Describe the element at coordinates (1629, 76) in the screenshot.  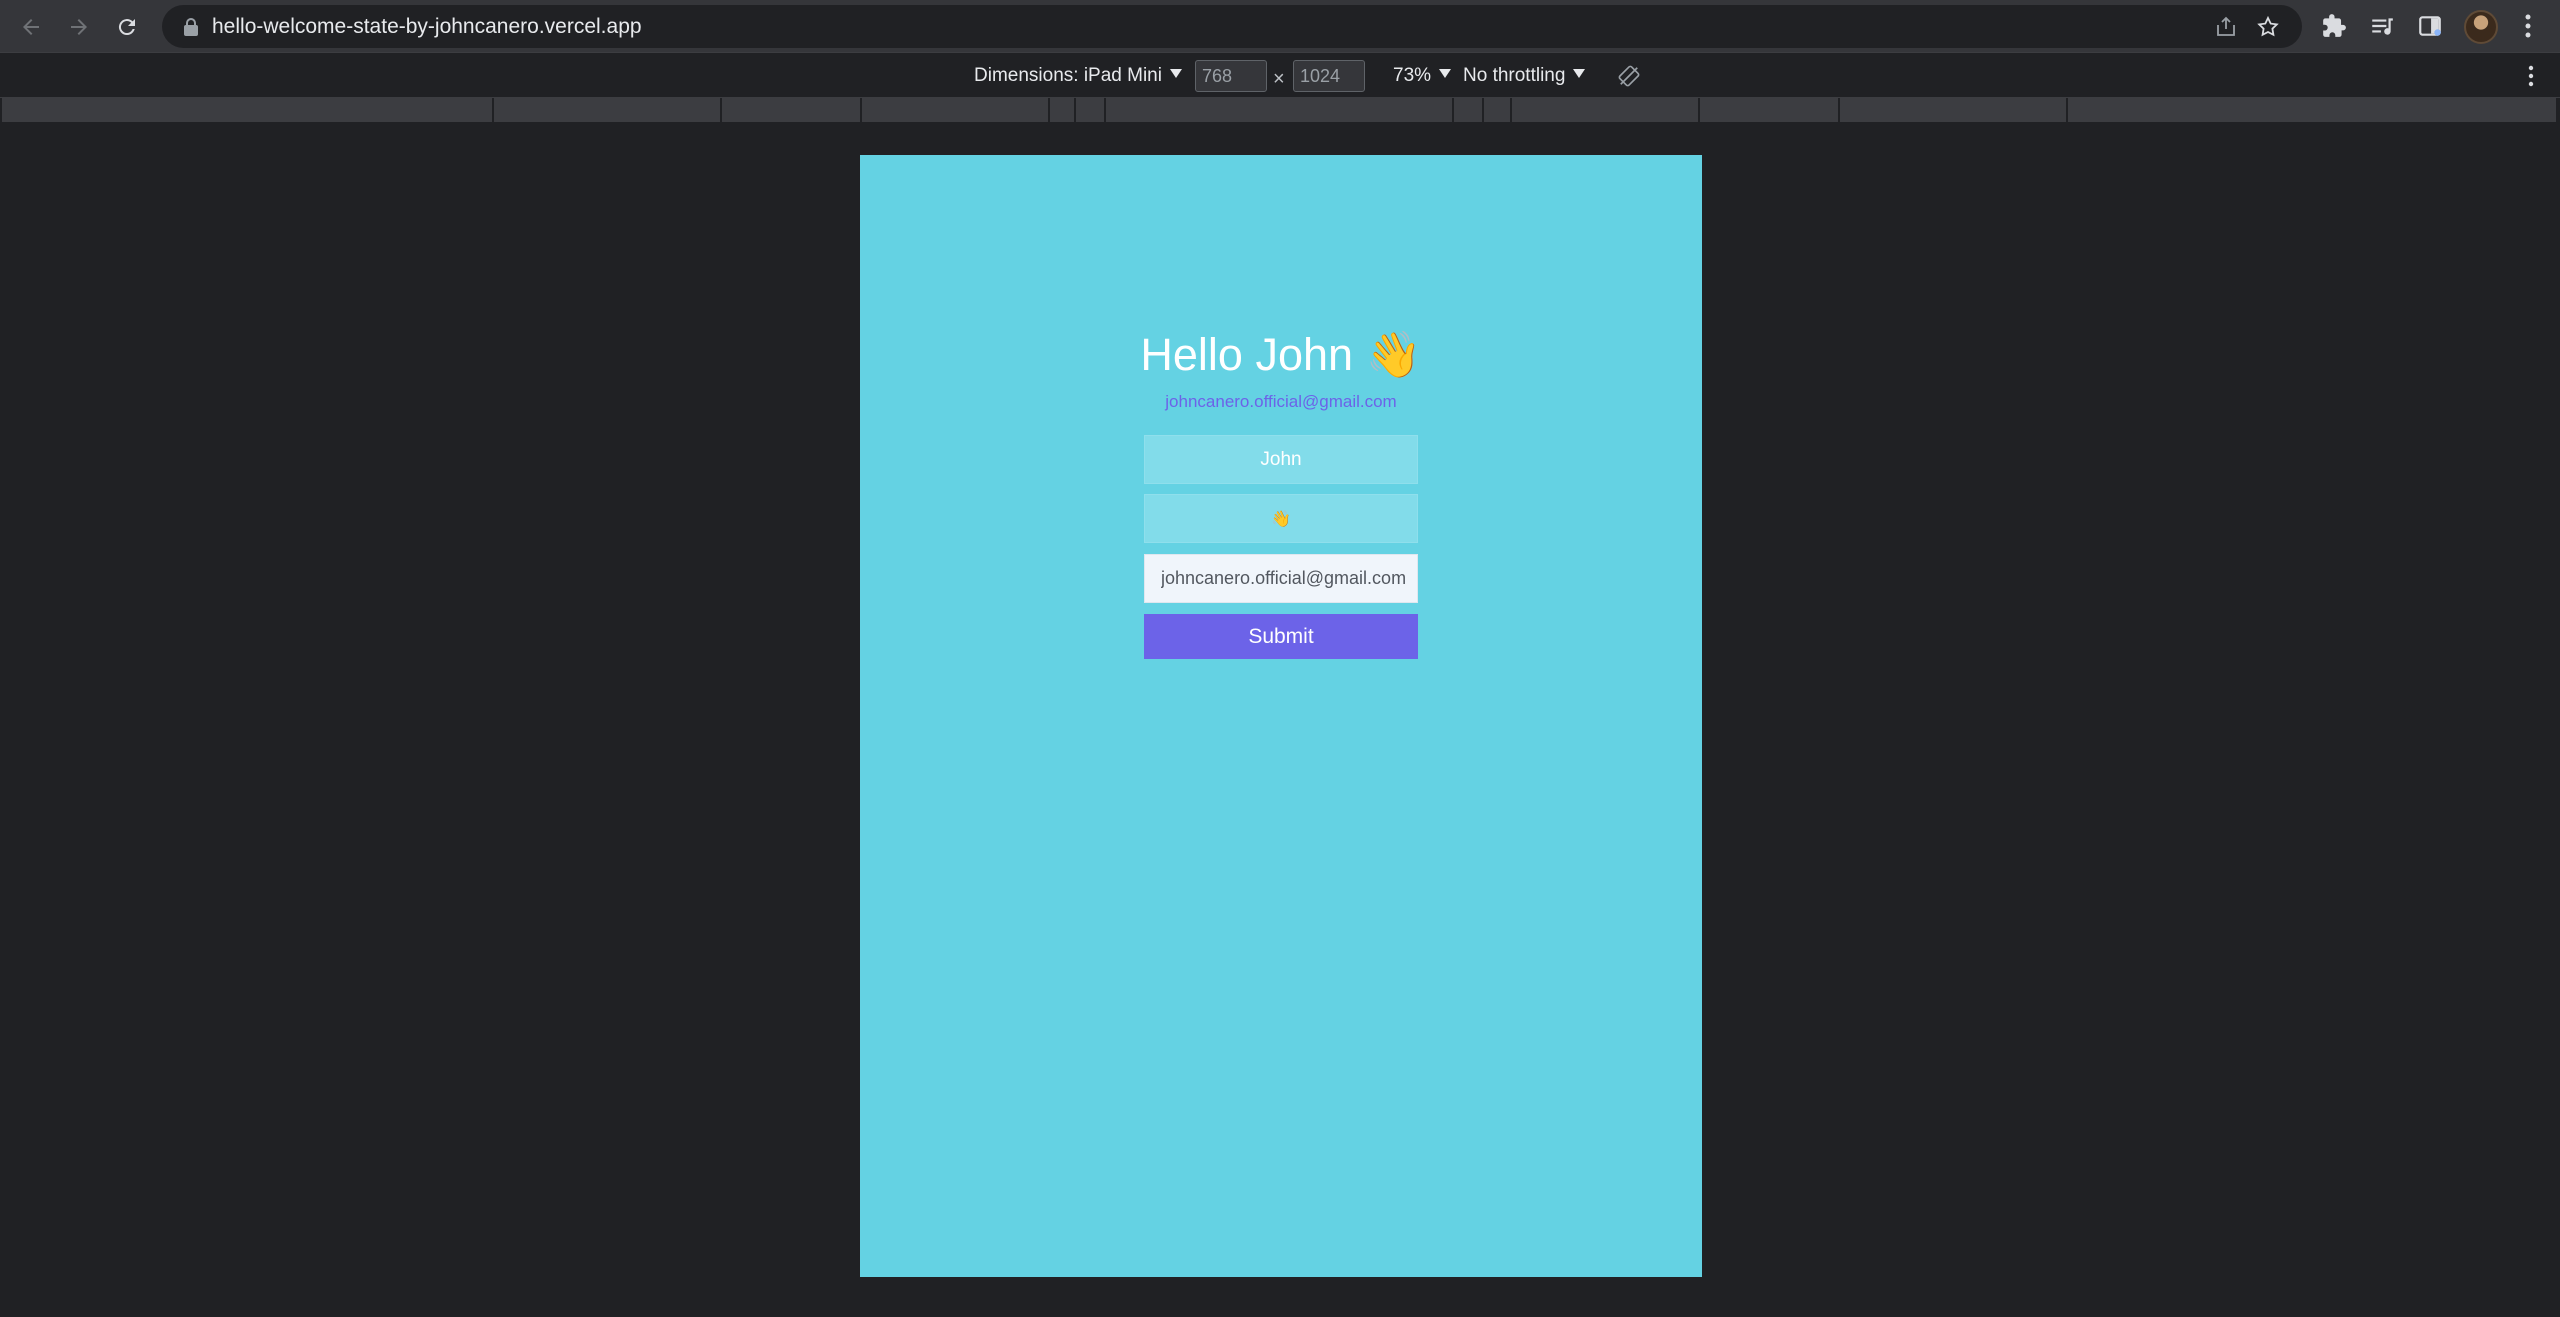
I see `rotate-icon` at that location.